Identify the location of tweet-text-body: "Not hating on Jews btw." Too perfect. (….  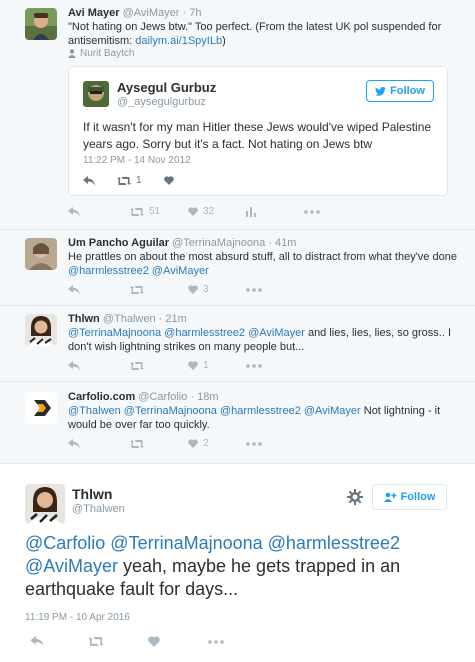
(255, 34).